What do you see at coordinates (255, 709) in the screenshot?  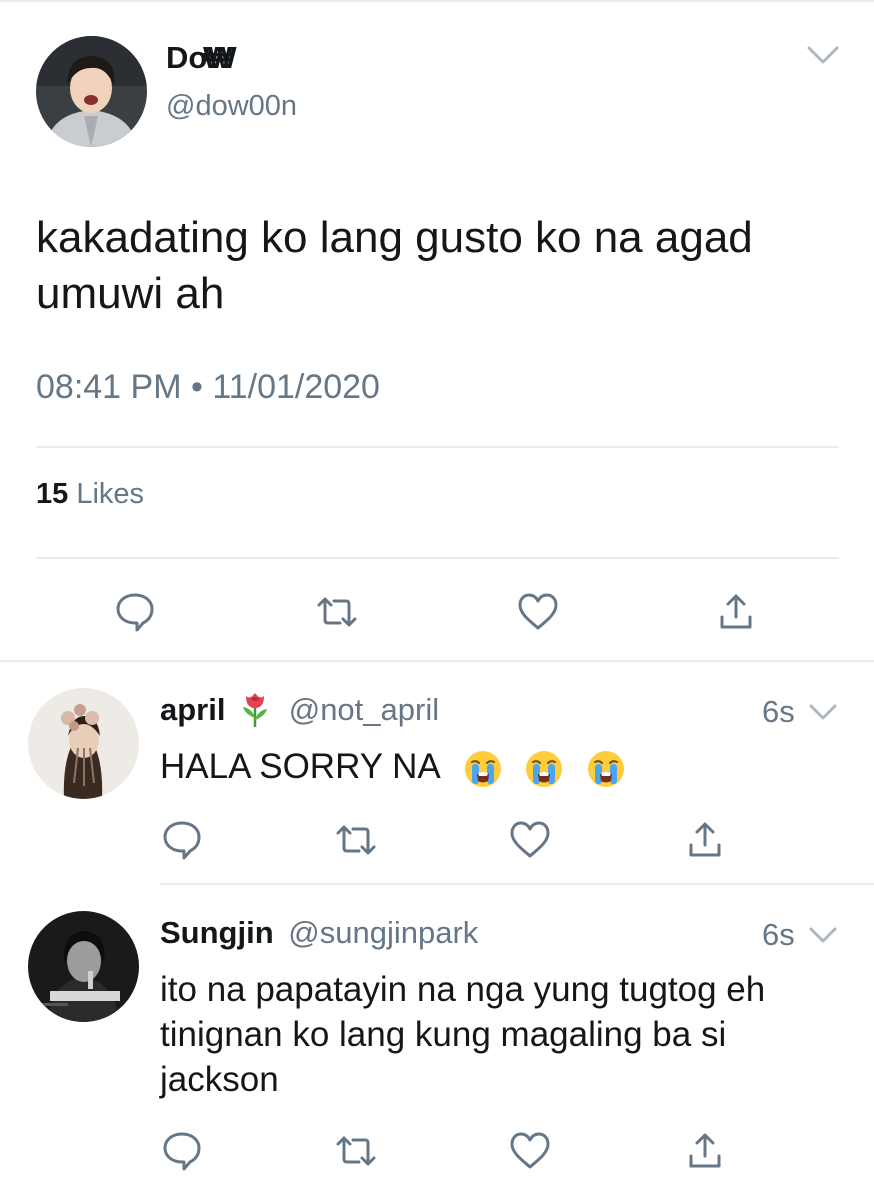 I see `rose-emoji` at bounding box center [255, 709].